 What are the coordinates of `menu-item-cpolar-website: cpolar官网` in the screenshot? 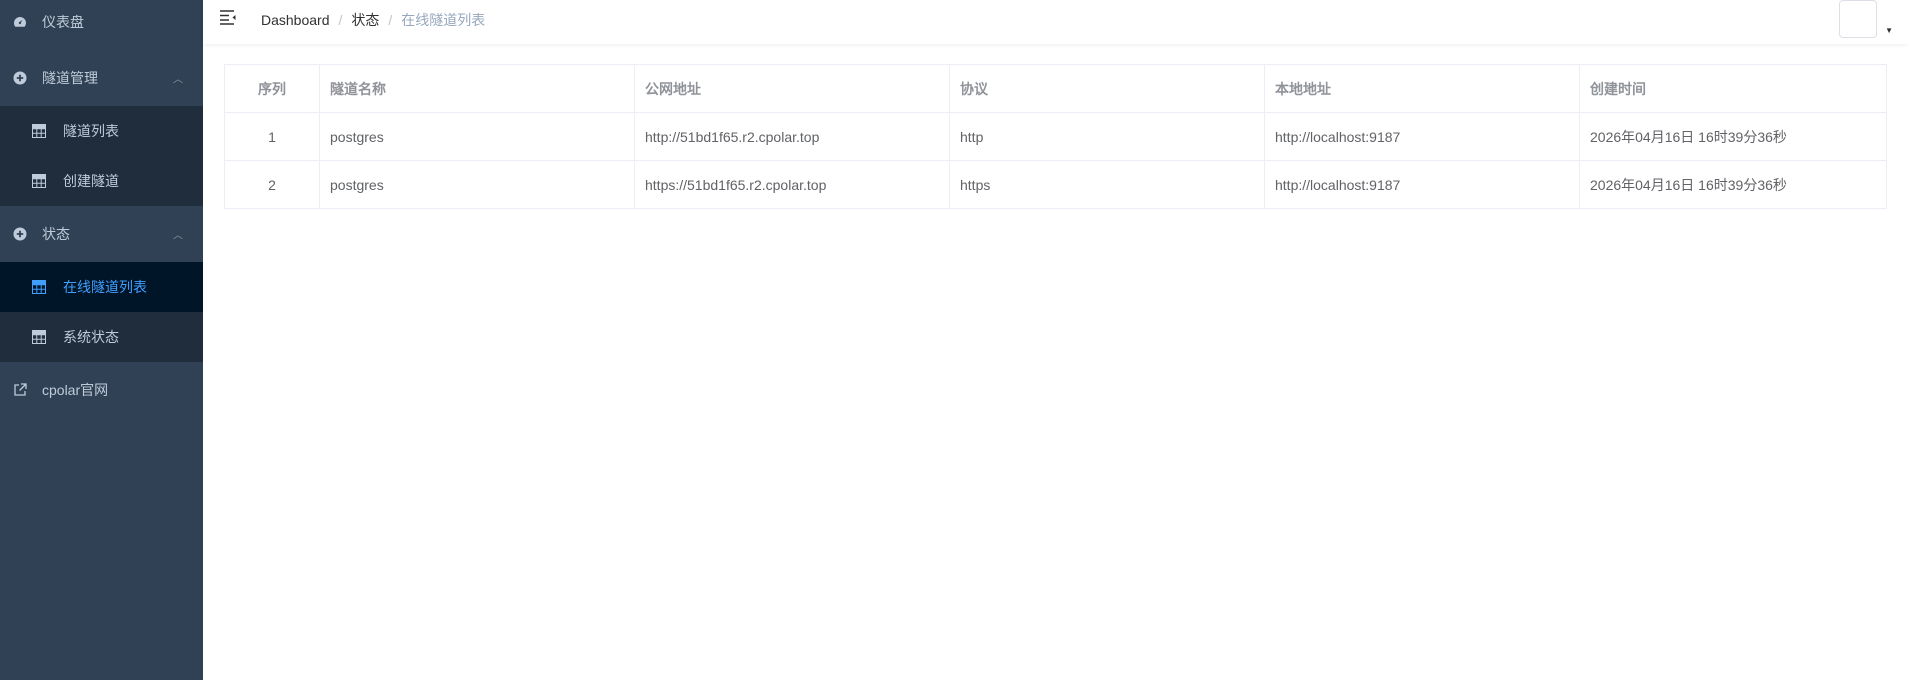 It's located at (101, 390).